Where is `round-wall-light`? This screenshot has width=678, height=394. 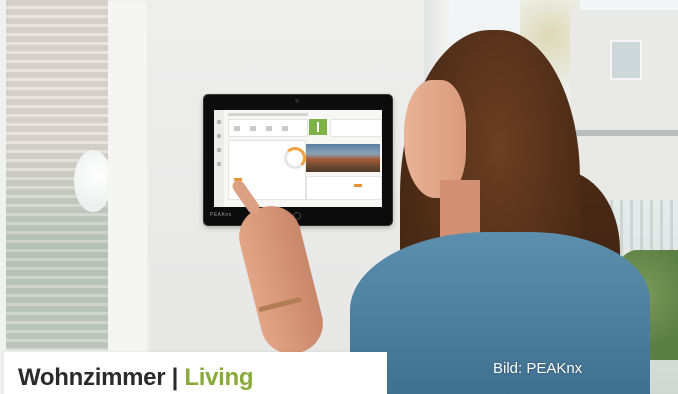
round-wall-light is located at coordinates (93, 181).